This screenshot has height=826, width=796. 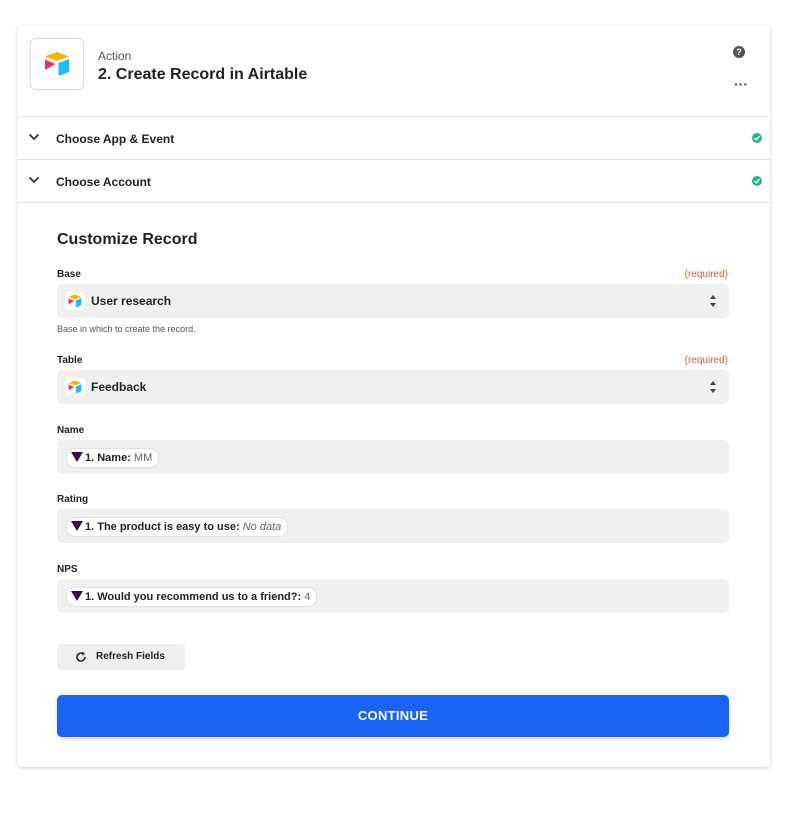 What do you see at coordinates (67, 569) in the screenshot?
I see `nps-label: NPS` at bounding box center [67, 569].